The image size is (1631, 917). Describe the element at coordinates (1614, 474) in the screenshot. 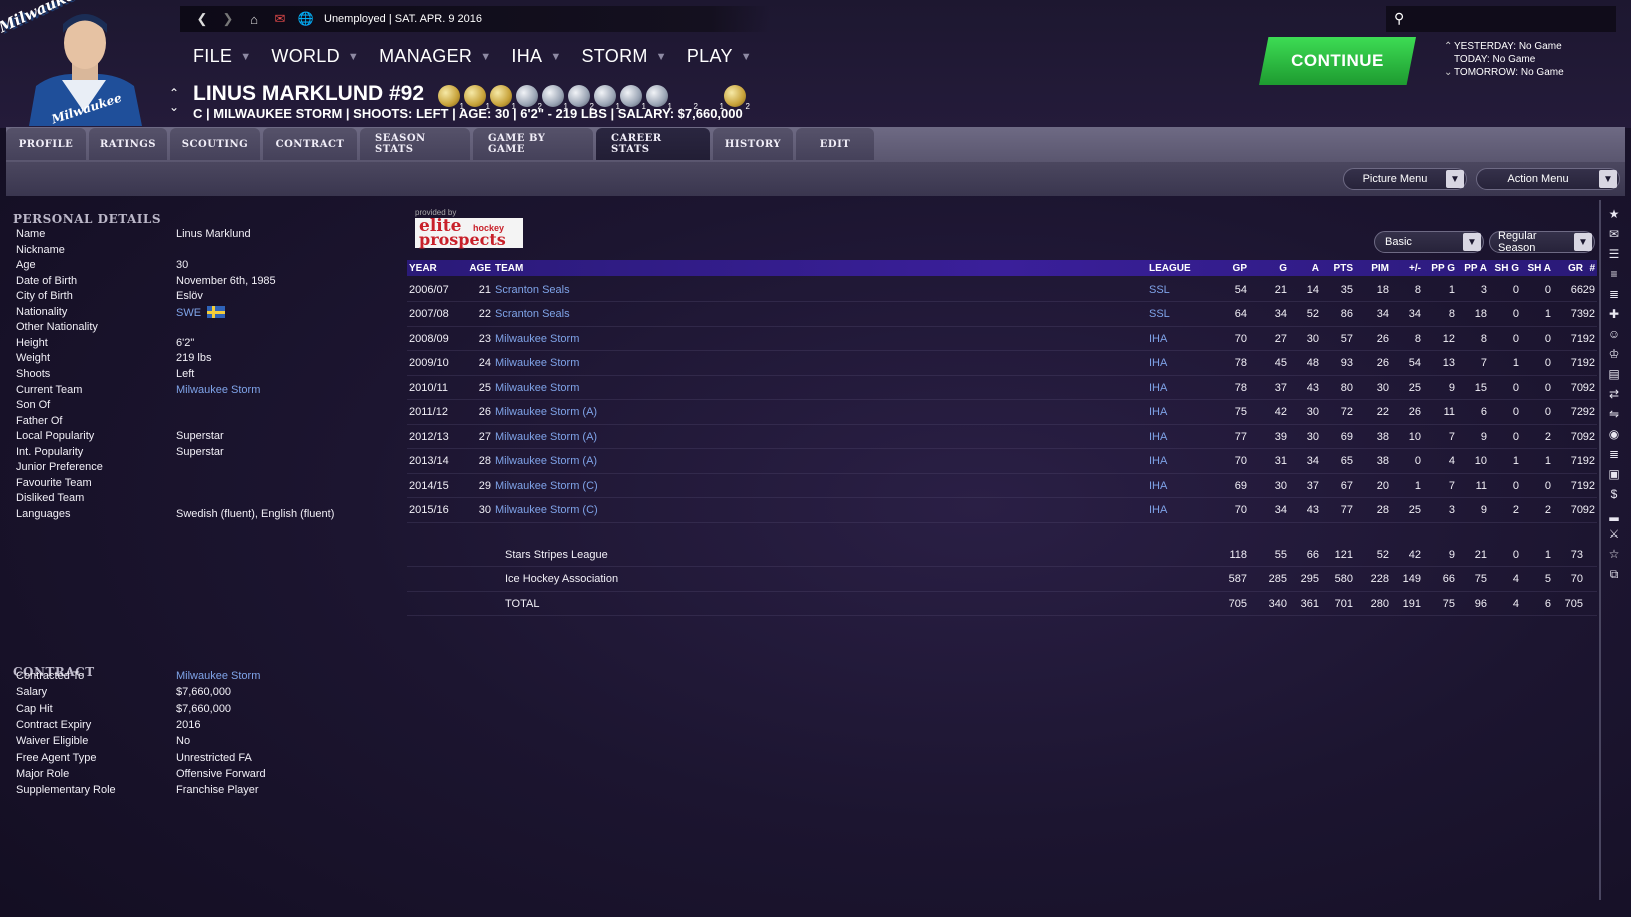

I see `scouting-icon: ▣` at that location.